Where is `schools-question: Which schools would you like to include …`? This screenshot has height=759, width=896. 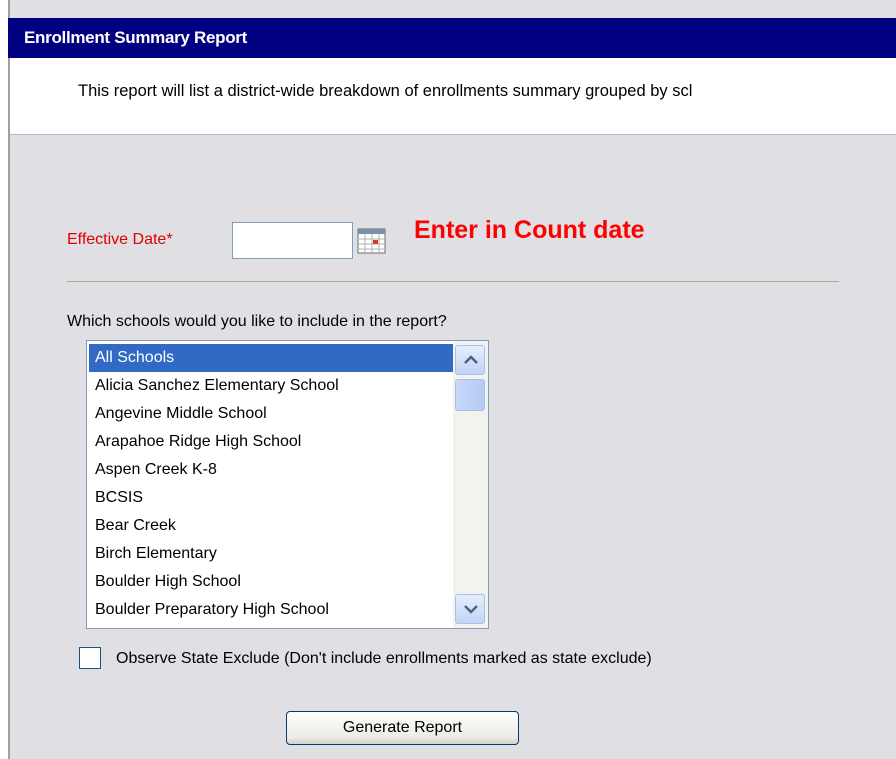
schools-question: Which schools would you like to include … is located at coordinates (257, 321).